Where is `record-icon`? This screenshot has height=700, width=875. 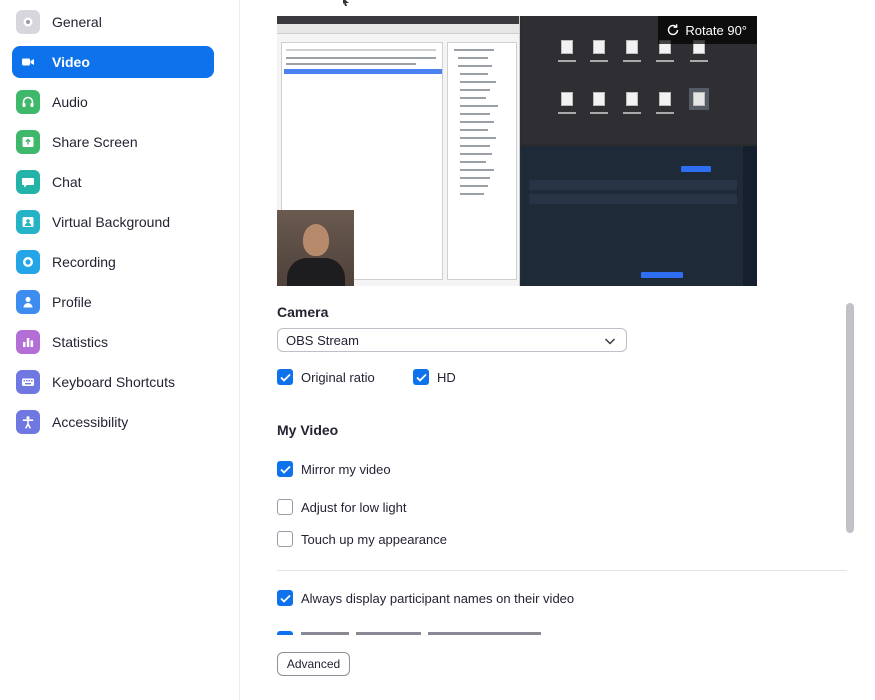
record-icon is located at coordinates (28, 262).